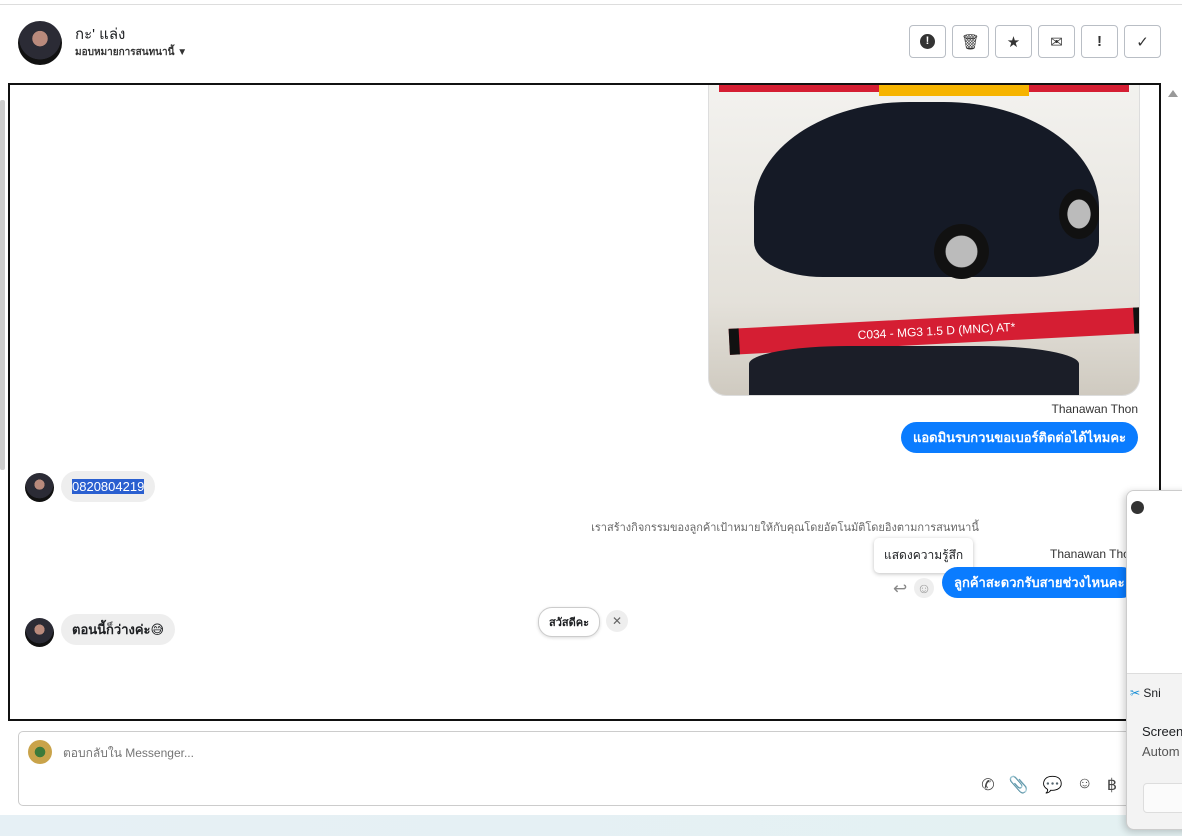 This screenshot has height=836, width=1182. I want to click on snip-app-name: Sni, so click(1152, 693).